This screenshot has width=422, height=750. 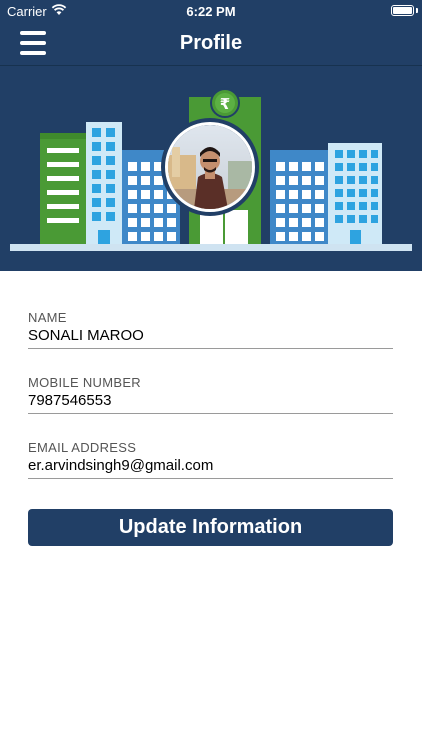 I want to click on status-time: 6:22 PM, so click(x=211, y=11).